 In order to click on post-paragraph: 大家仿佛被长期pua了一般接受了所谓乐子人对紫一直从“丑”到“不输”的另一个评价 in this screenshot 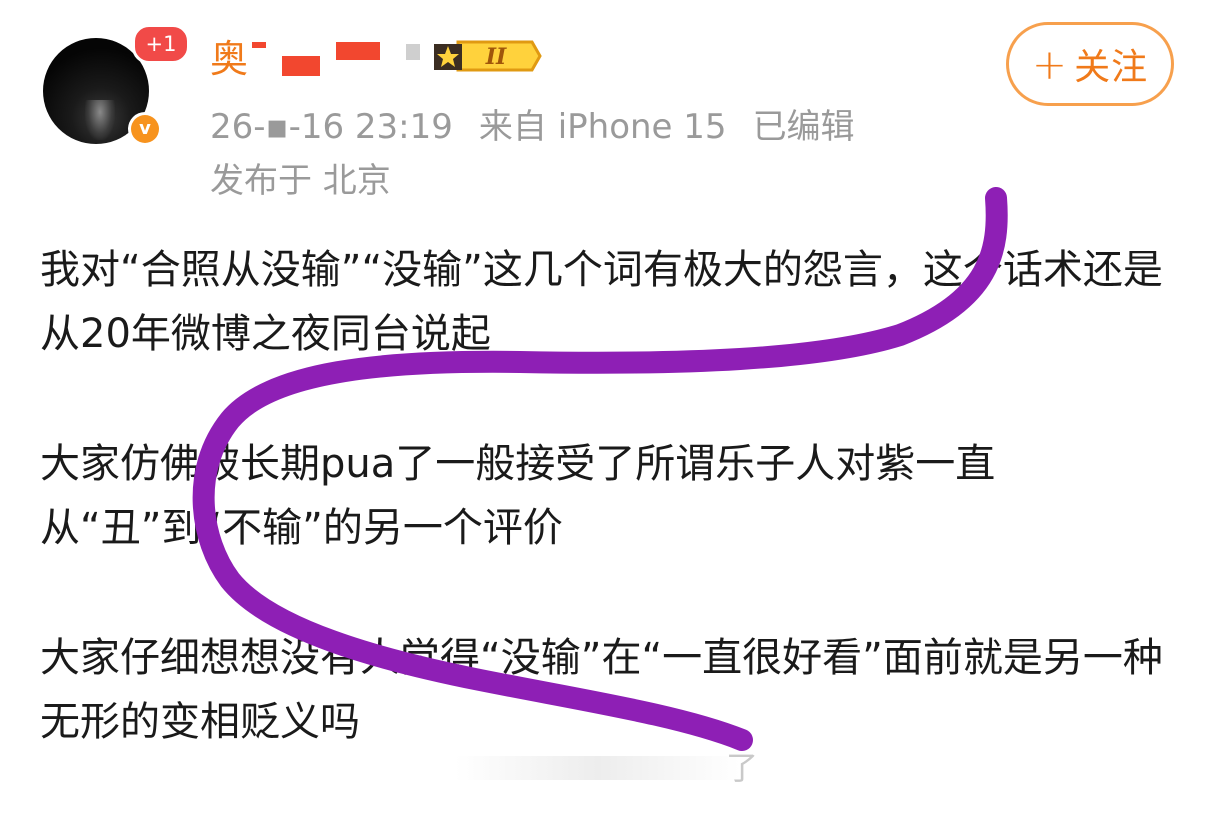, I will do `click(518, 496)`.